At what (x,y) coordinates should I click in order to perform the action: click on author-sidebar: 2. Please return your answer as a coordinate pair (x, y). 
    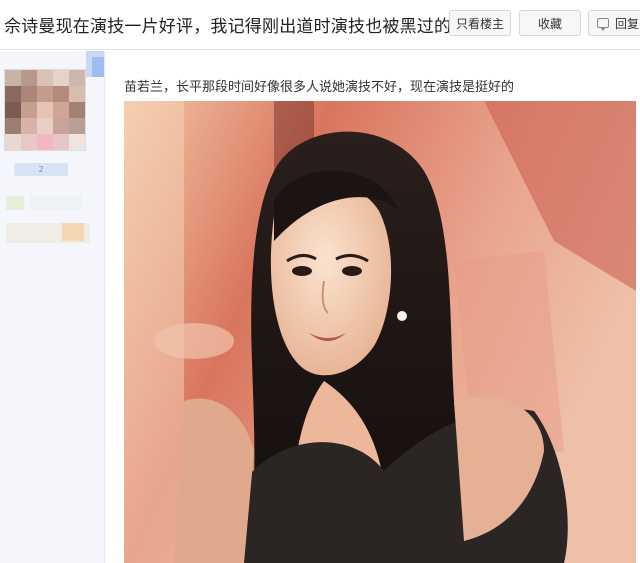
    Looking at the image, I should click on (52, 307).